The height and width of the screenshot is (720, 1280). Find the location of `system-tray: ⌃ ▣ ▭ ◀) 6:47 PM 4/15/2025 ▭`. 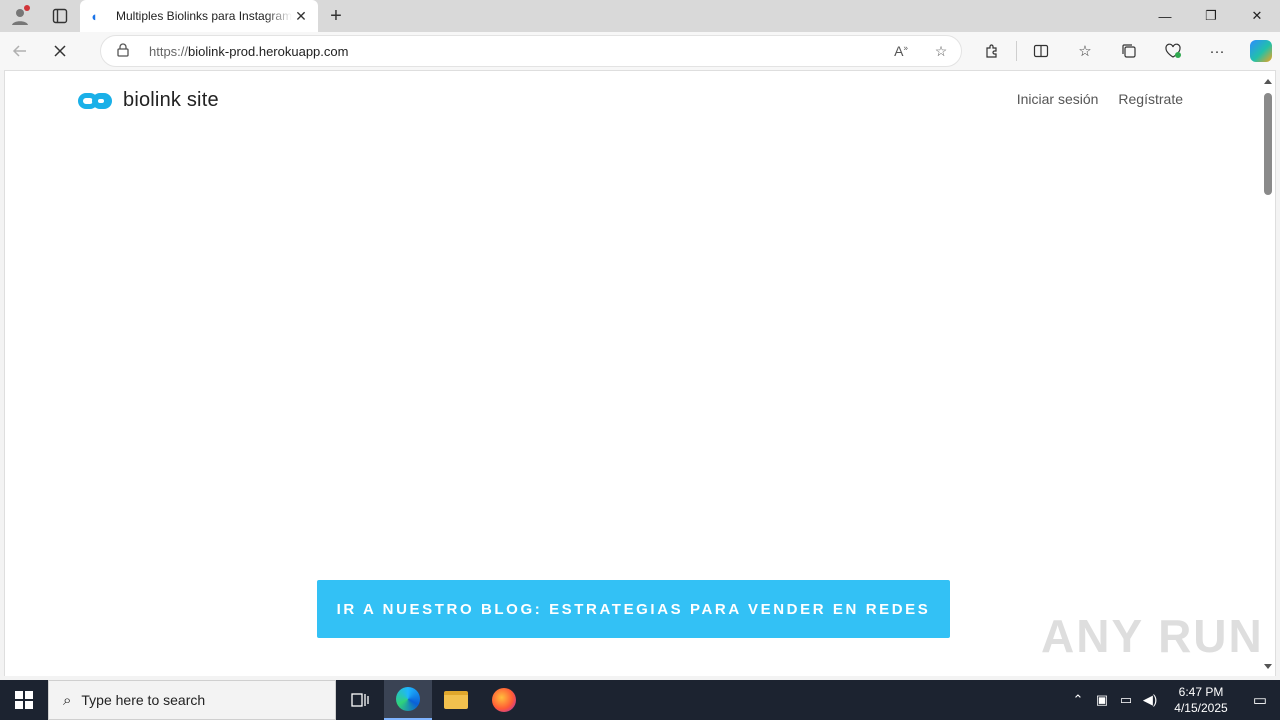

system-tray: ⌃ ▣ ▭ ◀) 6:47 PM 4/15/2025 ▭ is located at coordinates (1173, 700).